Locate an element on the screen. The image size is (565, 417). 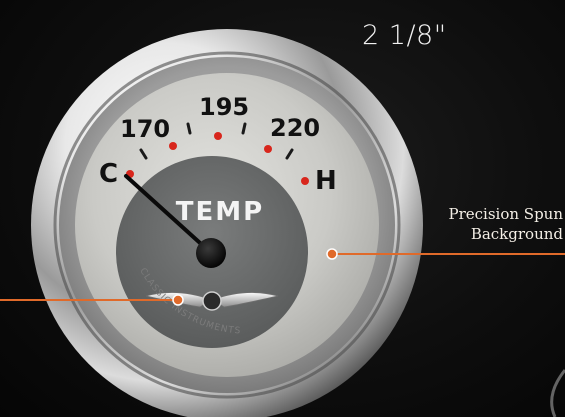
adjacent-gauge-edge is located at coordinates (557, 393).